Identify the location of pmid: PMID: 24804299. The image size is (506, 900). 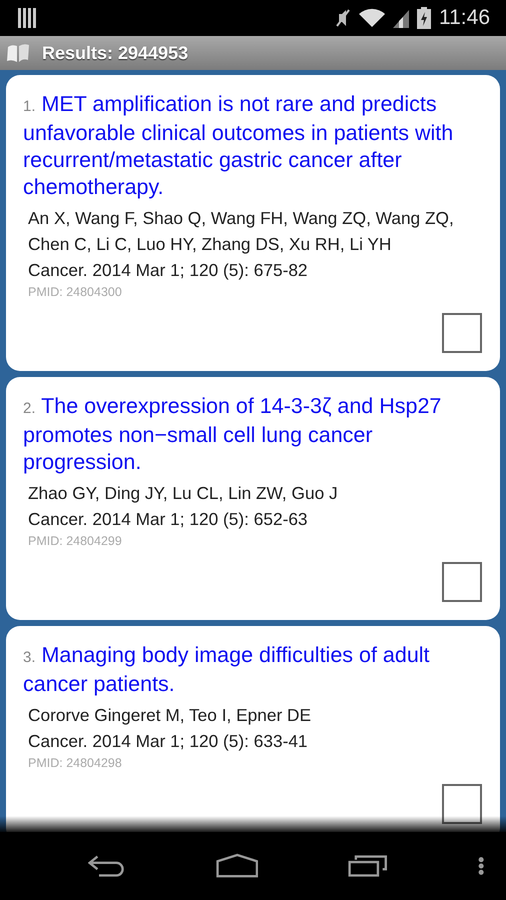
(75, 541).